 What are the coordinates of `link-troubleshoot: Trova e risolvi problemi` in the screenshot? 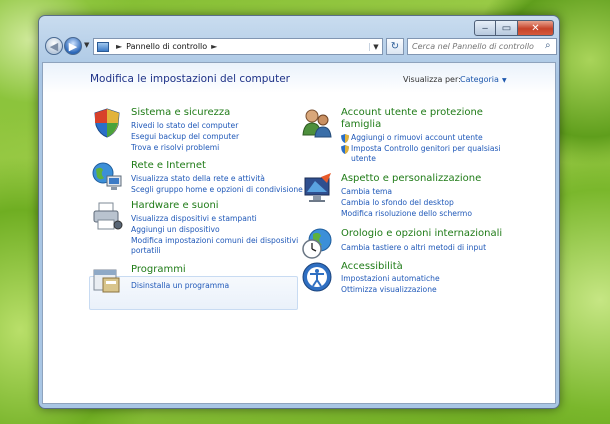 It's located at (175, 148).